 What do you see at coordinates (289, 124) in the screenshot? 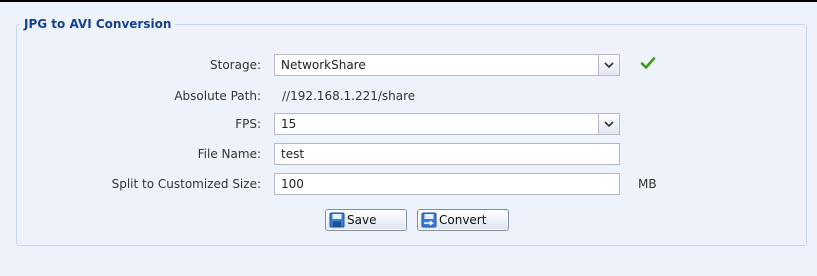
I see `fps-select-value: 15` at bounding box center [289, 124].